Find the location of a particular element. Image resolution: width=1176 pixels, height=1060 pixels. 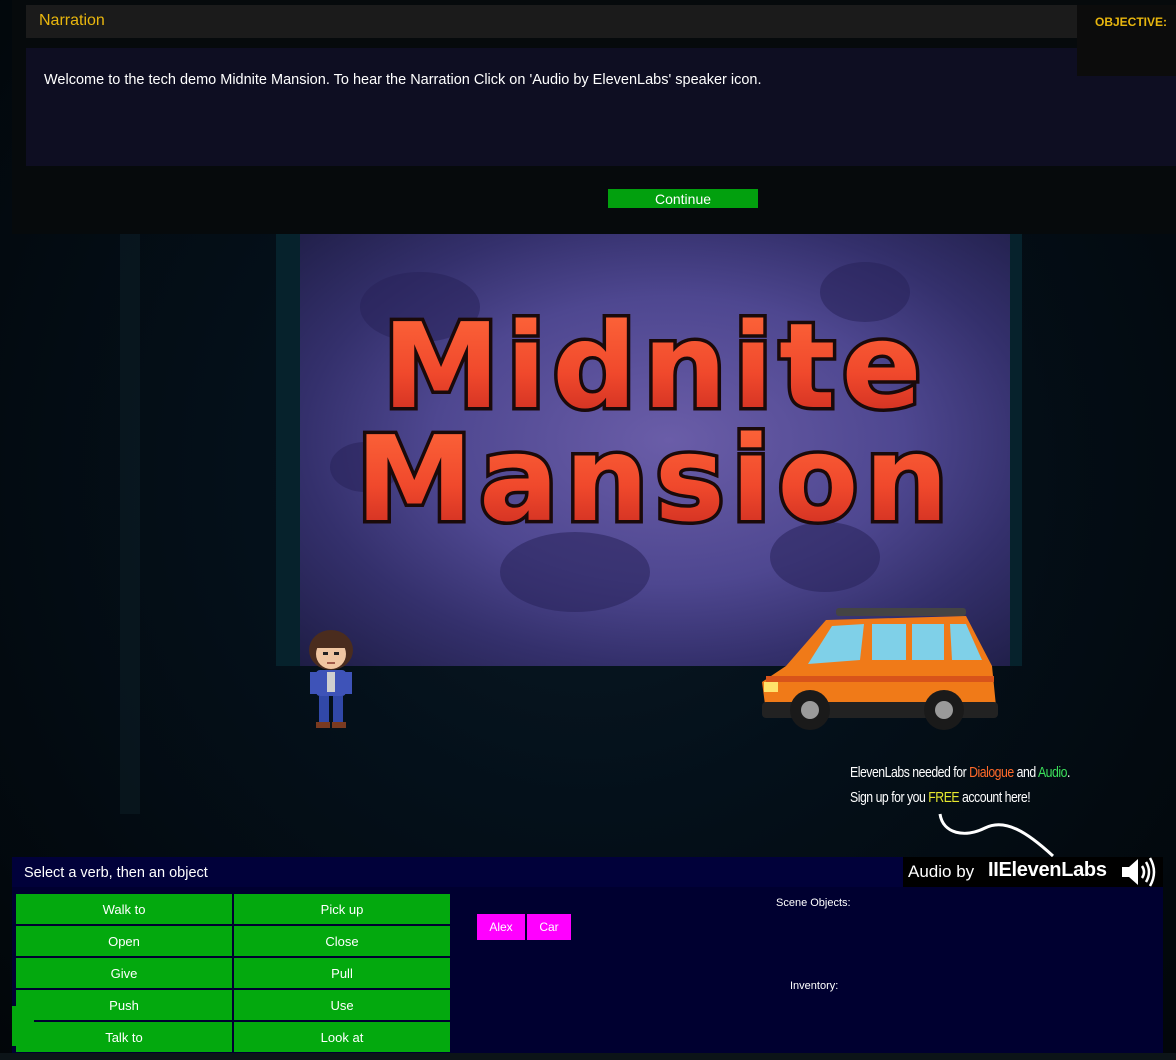

verb-talk-to: Talk to is located at coordinates (124, 1037).